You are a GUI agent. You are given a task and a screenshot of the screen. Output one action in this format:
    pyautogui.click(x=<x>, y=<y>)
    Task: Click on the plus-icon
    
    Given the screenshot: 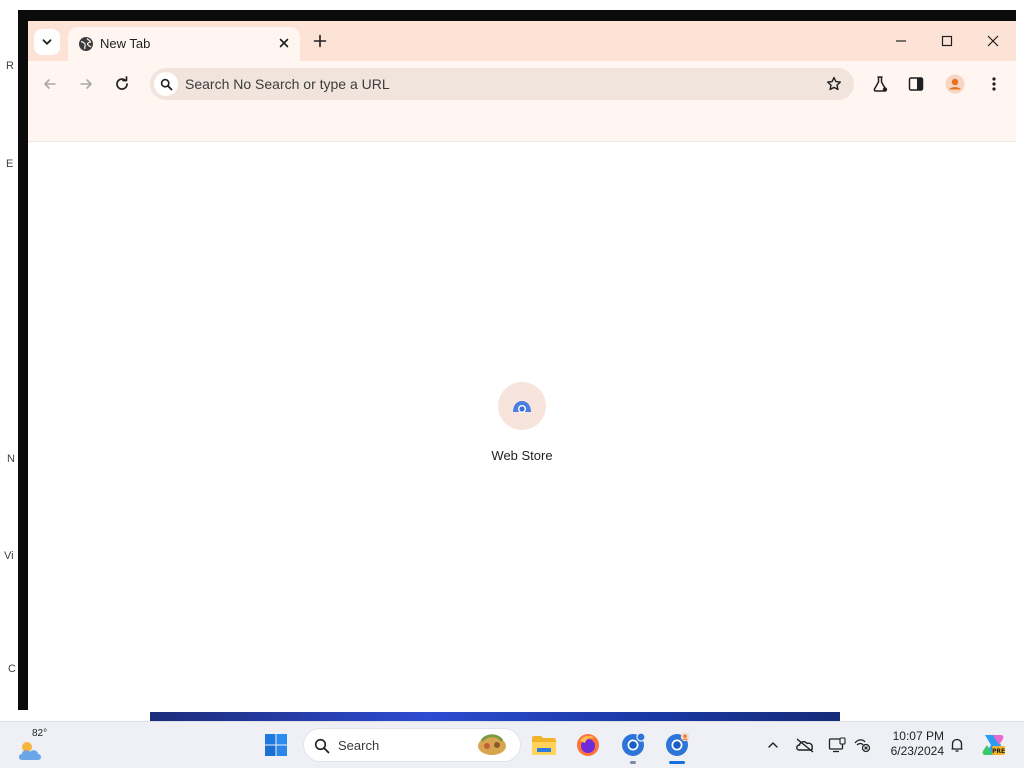 What is the action you would take?
    pyautogui.click(x=320, y=41)
    